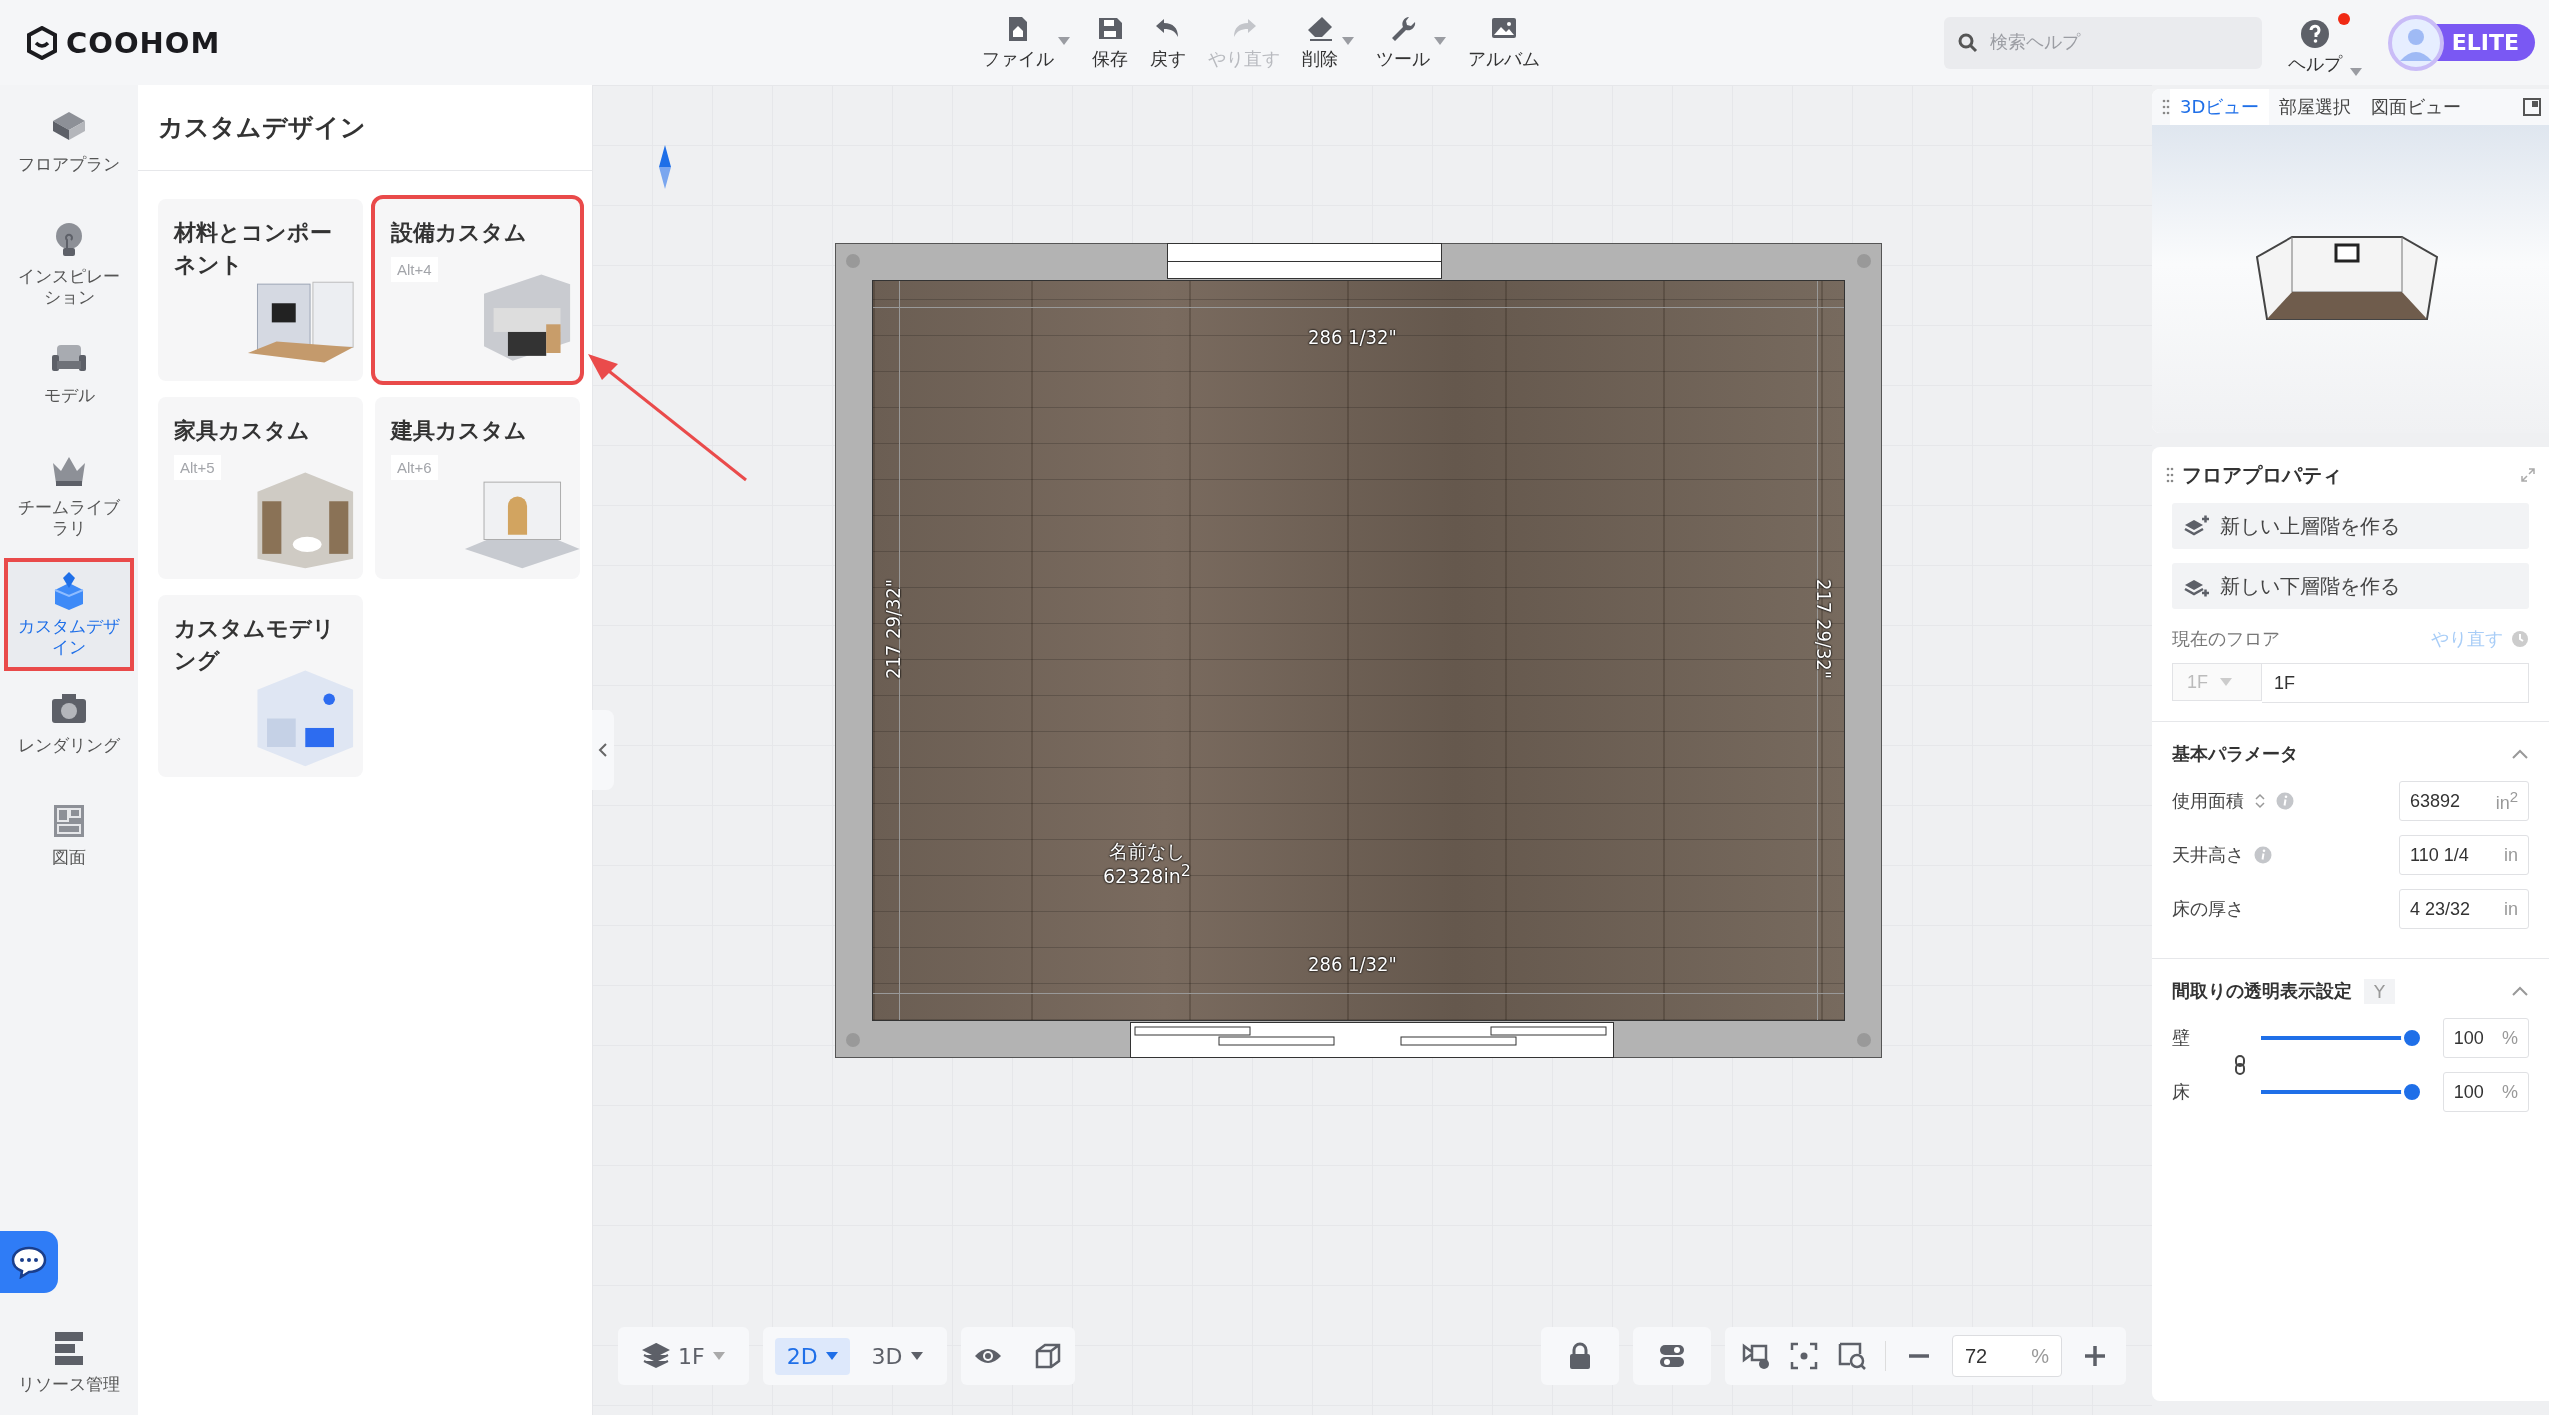 Image resolution: width=2549 pixels, height=1415 pixels. Describe the element at coordinates (414, 269) in the screenshot. I see `shortcut-label: Alt+4` at that location.